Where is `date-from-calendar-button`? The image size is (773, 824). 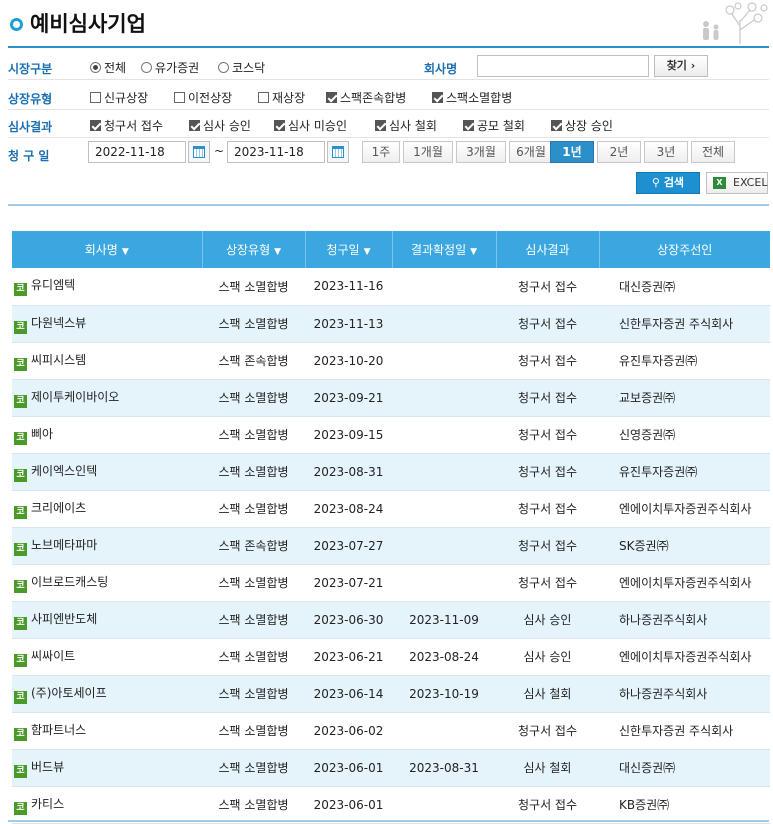 date-from-calendar-button is located at coordinates (199, 152).